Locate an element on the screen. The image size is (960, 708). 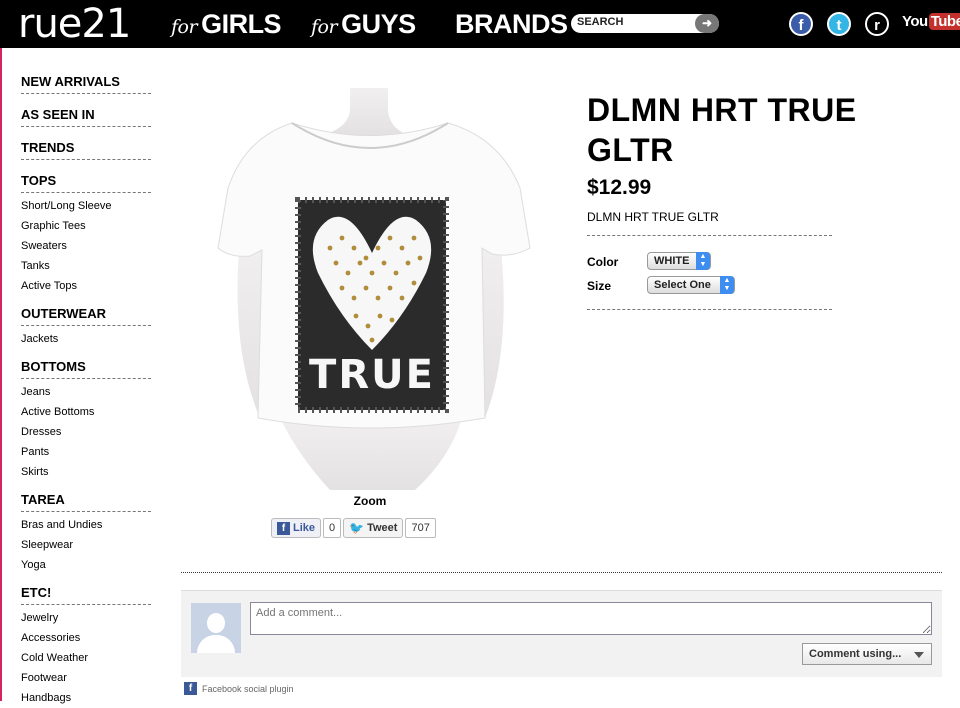
size-label: Size is located at coordinates (599, 286).